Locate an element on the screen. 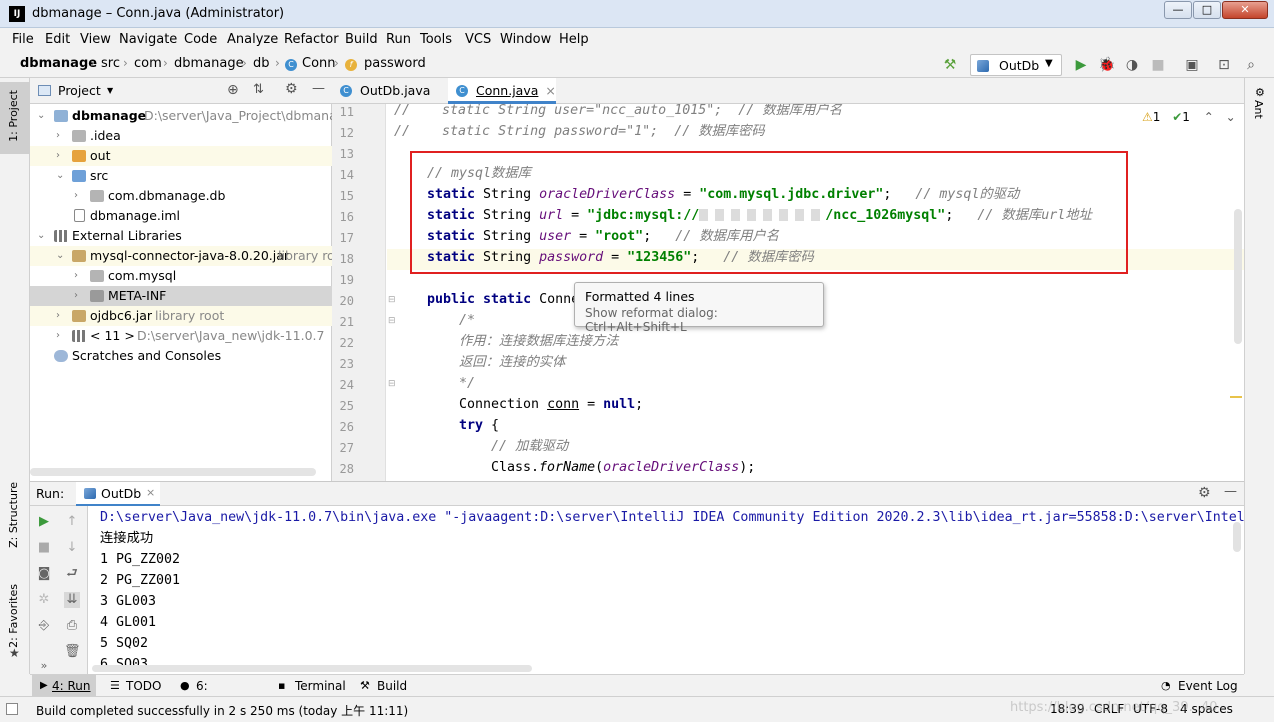 The width and height of the screenshot is (1274, 722). collapse-all-icon: ⇅ is located at coordinates (258, 89).